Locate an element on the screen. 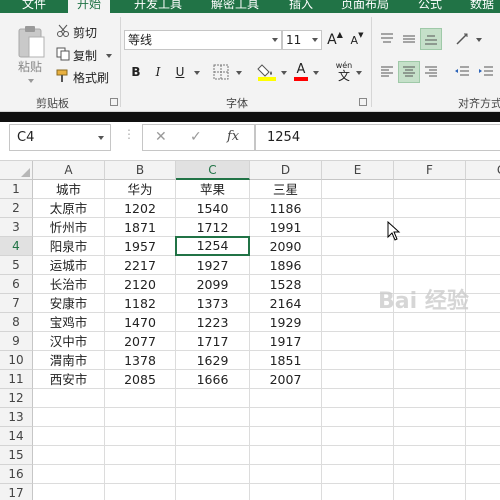 The height and width of the screenshot is (500, 500). tab-data: 数据 is located at coordinates (482, 6).